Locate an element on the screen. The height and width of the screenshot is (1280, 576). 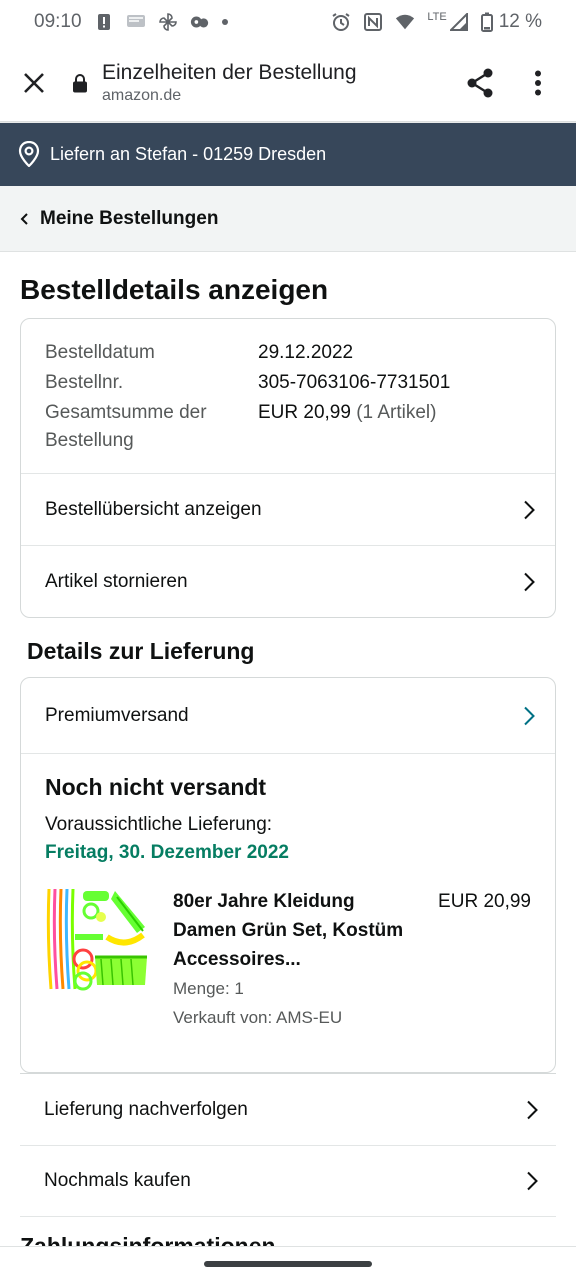
payment-info-title: Zahlungsinformationen is located at coordinates (148, 1239).